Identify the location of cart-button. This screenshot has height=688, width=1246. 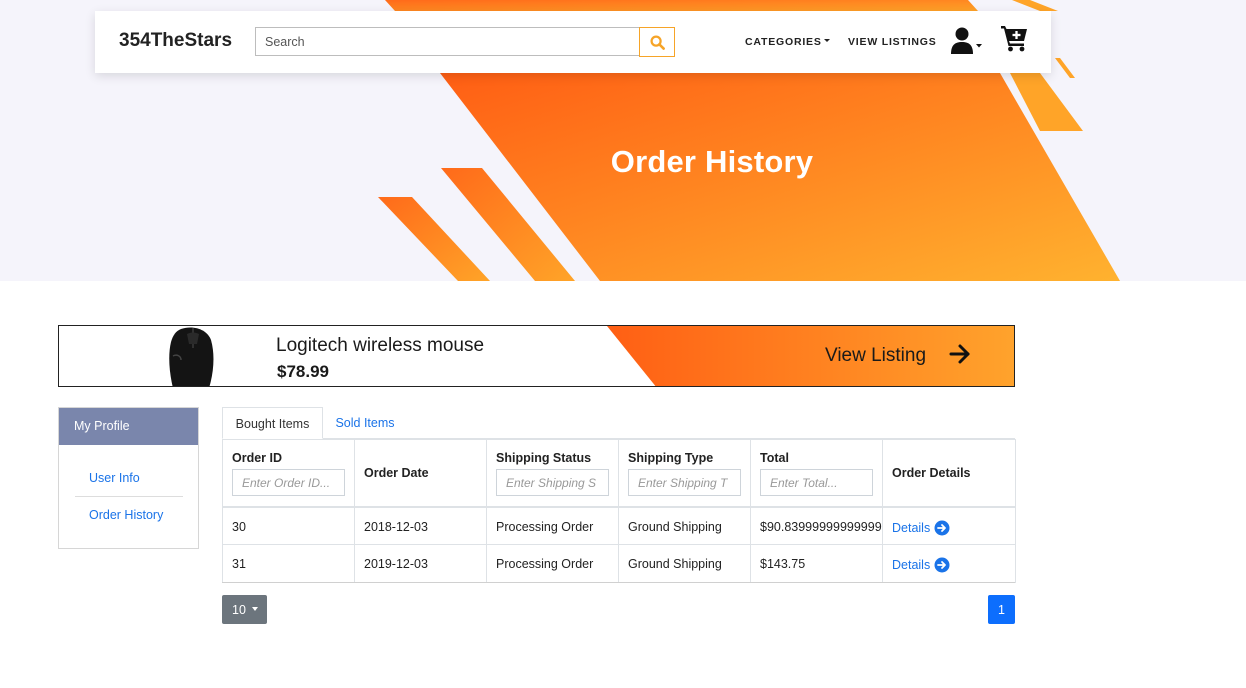
(1015, 39).